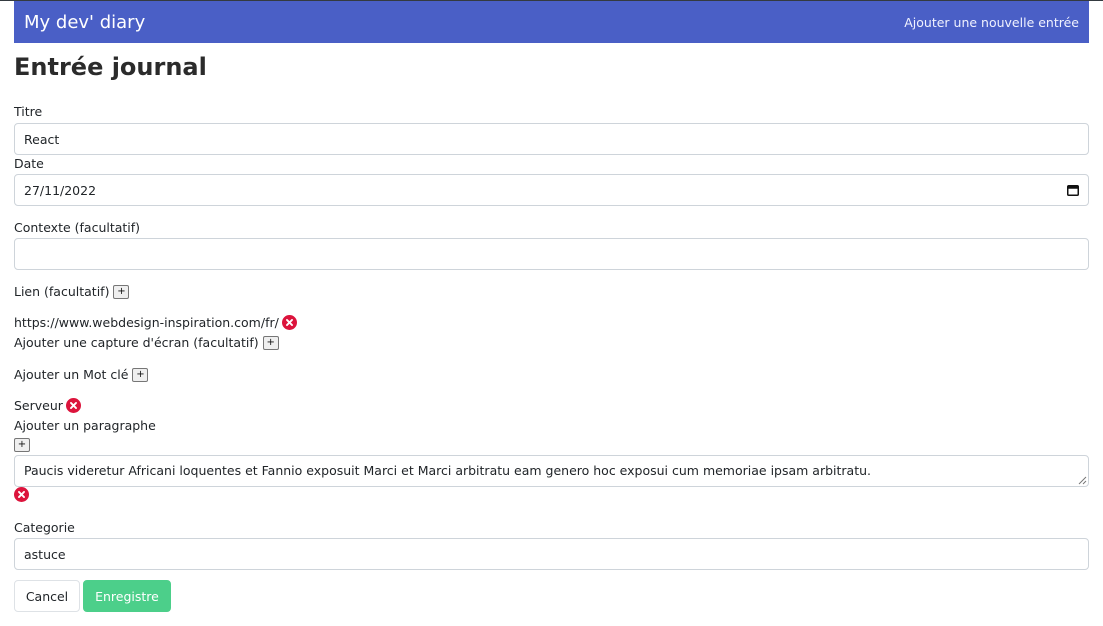 The image size is (1103, 626). I want to click on add-screenshot-button: +, so click(270, 342).